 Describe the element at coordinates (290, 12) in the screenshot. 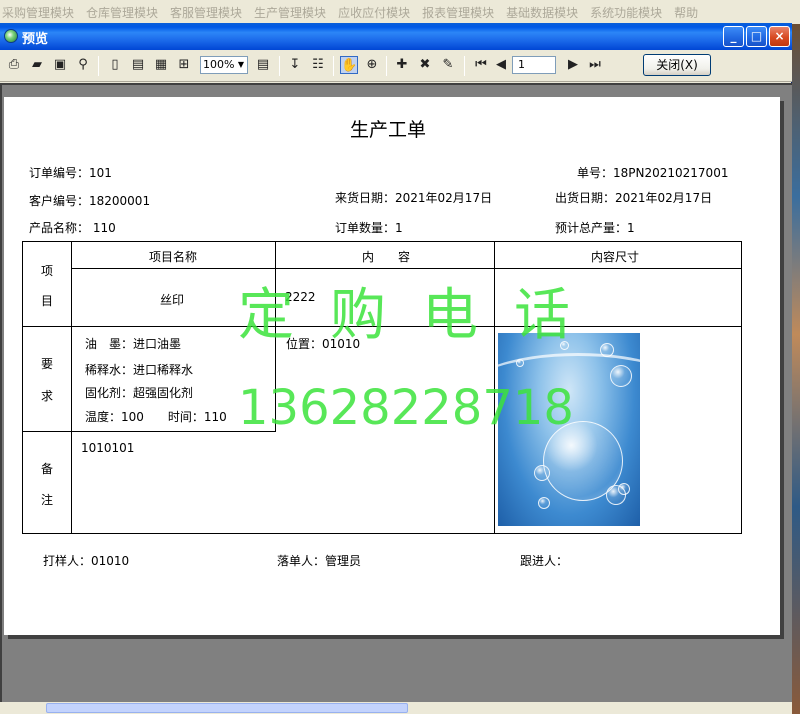

I see `menu-production: 生产管理模块` at that location.